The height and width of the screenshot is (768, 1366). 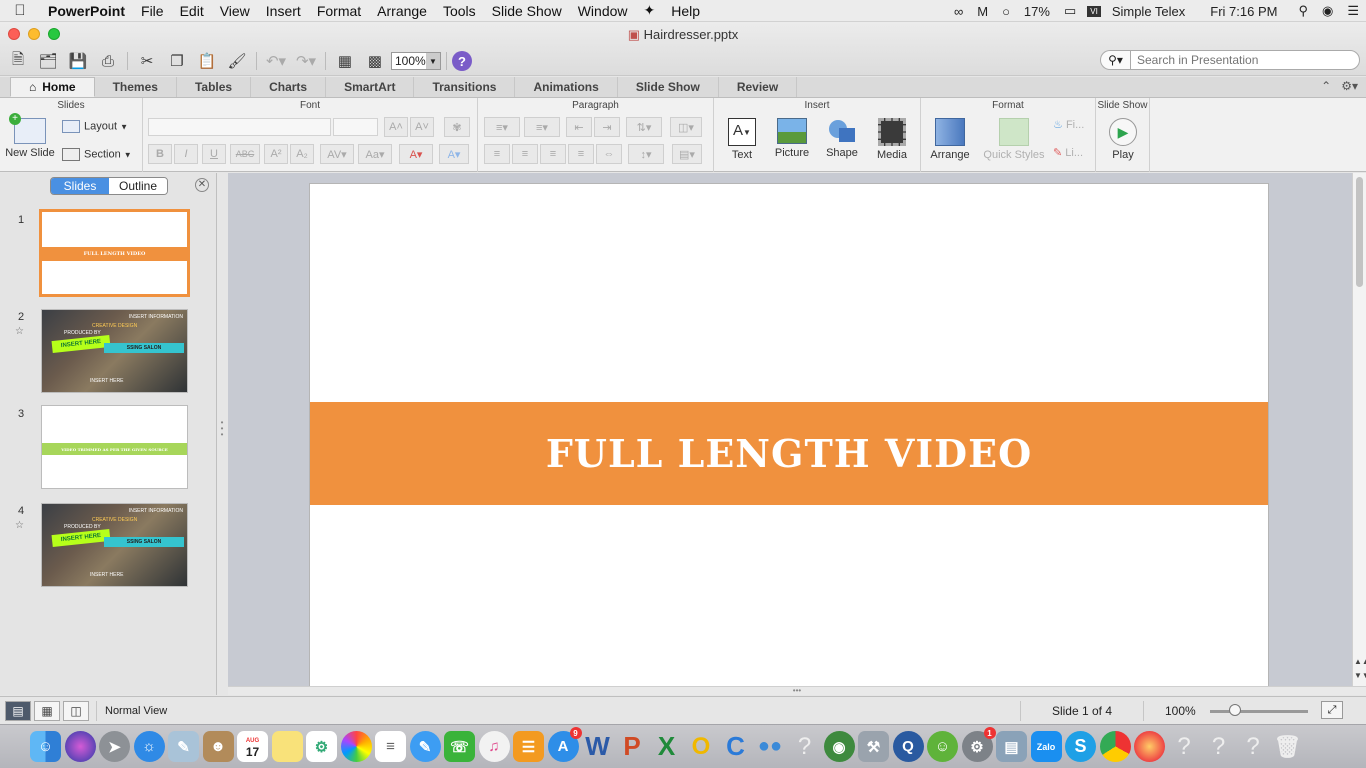 I want to click on change-case-button: Aa▾, so click(x=375, y=154).